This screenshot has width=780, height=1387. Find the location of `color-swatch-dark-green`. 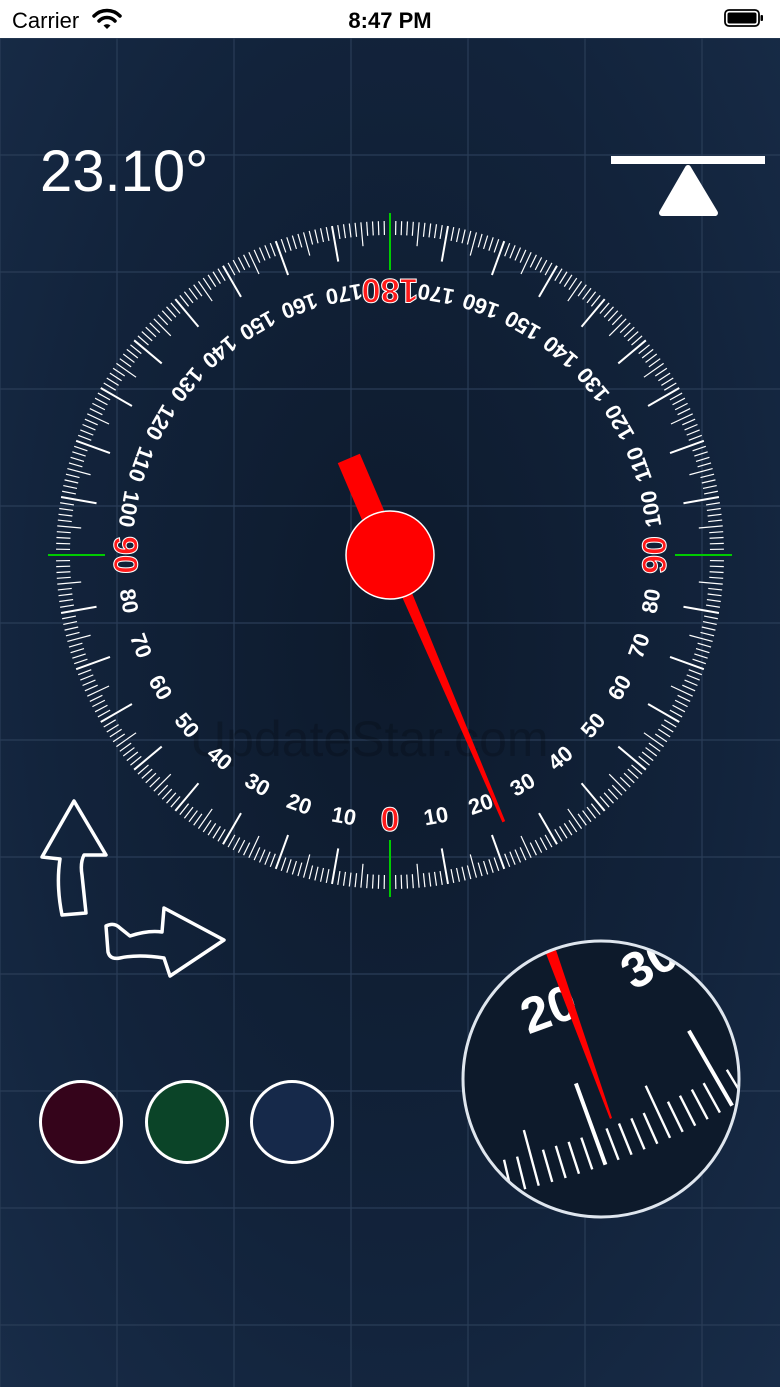

color-swatch-dark-green is located at coordinates (187, 1122).